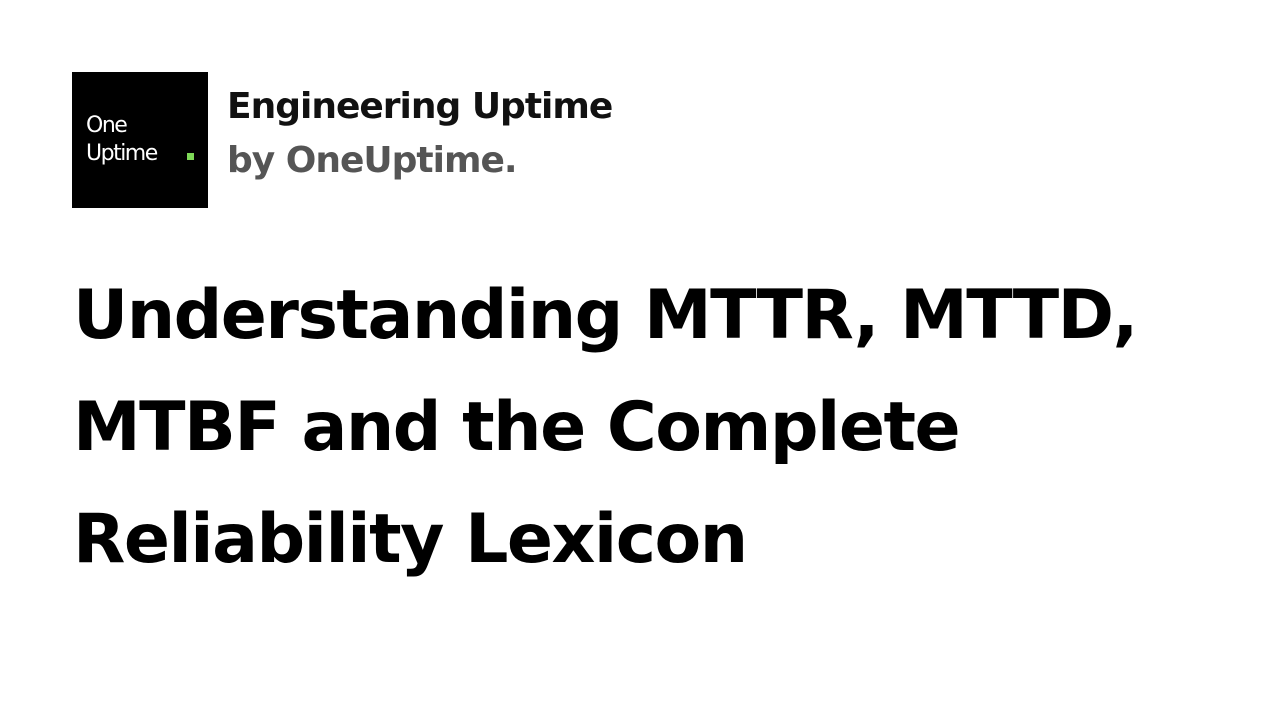 Image resolution: width=1280 pixels, height=720 pixels. I want to click on logo-text-line-1: One, so click(107, 125).